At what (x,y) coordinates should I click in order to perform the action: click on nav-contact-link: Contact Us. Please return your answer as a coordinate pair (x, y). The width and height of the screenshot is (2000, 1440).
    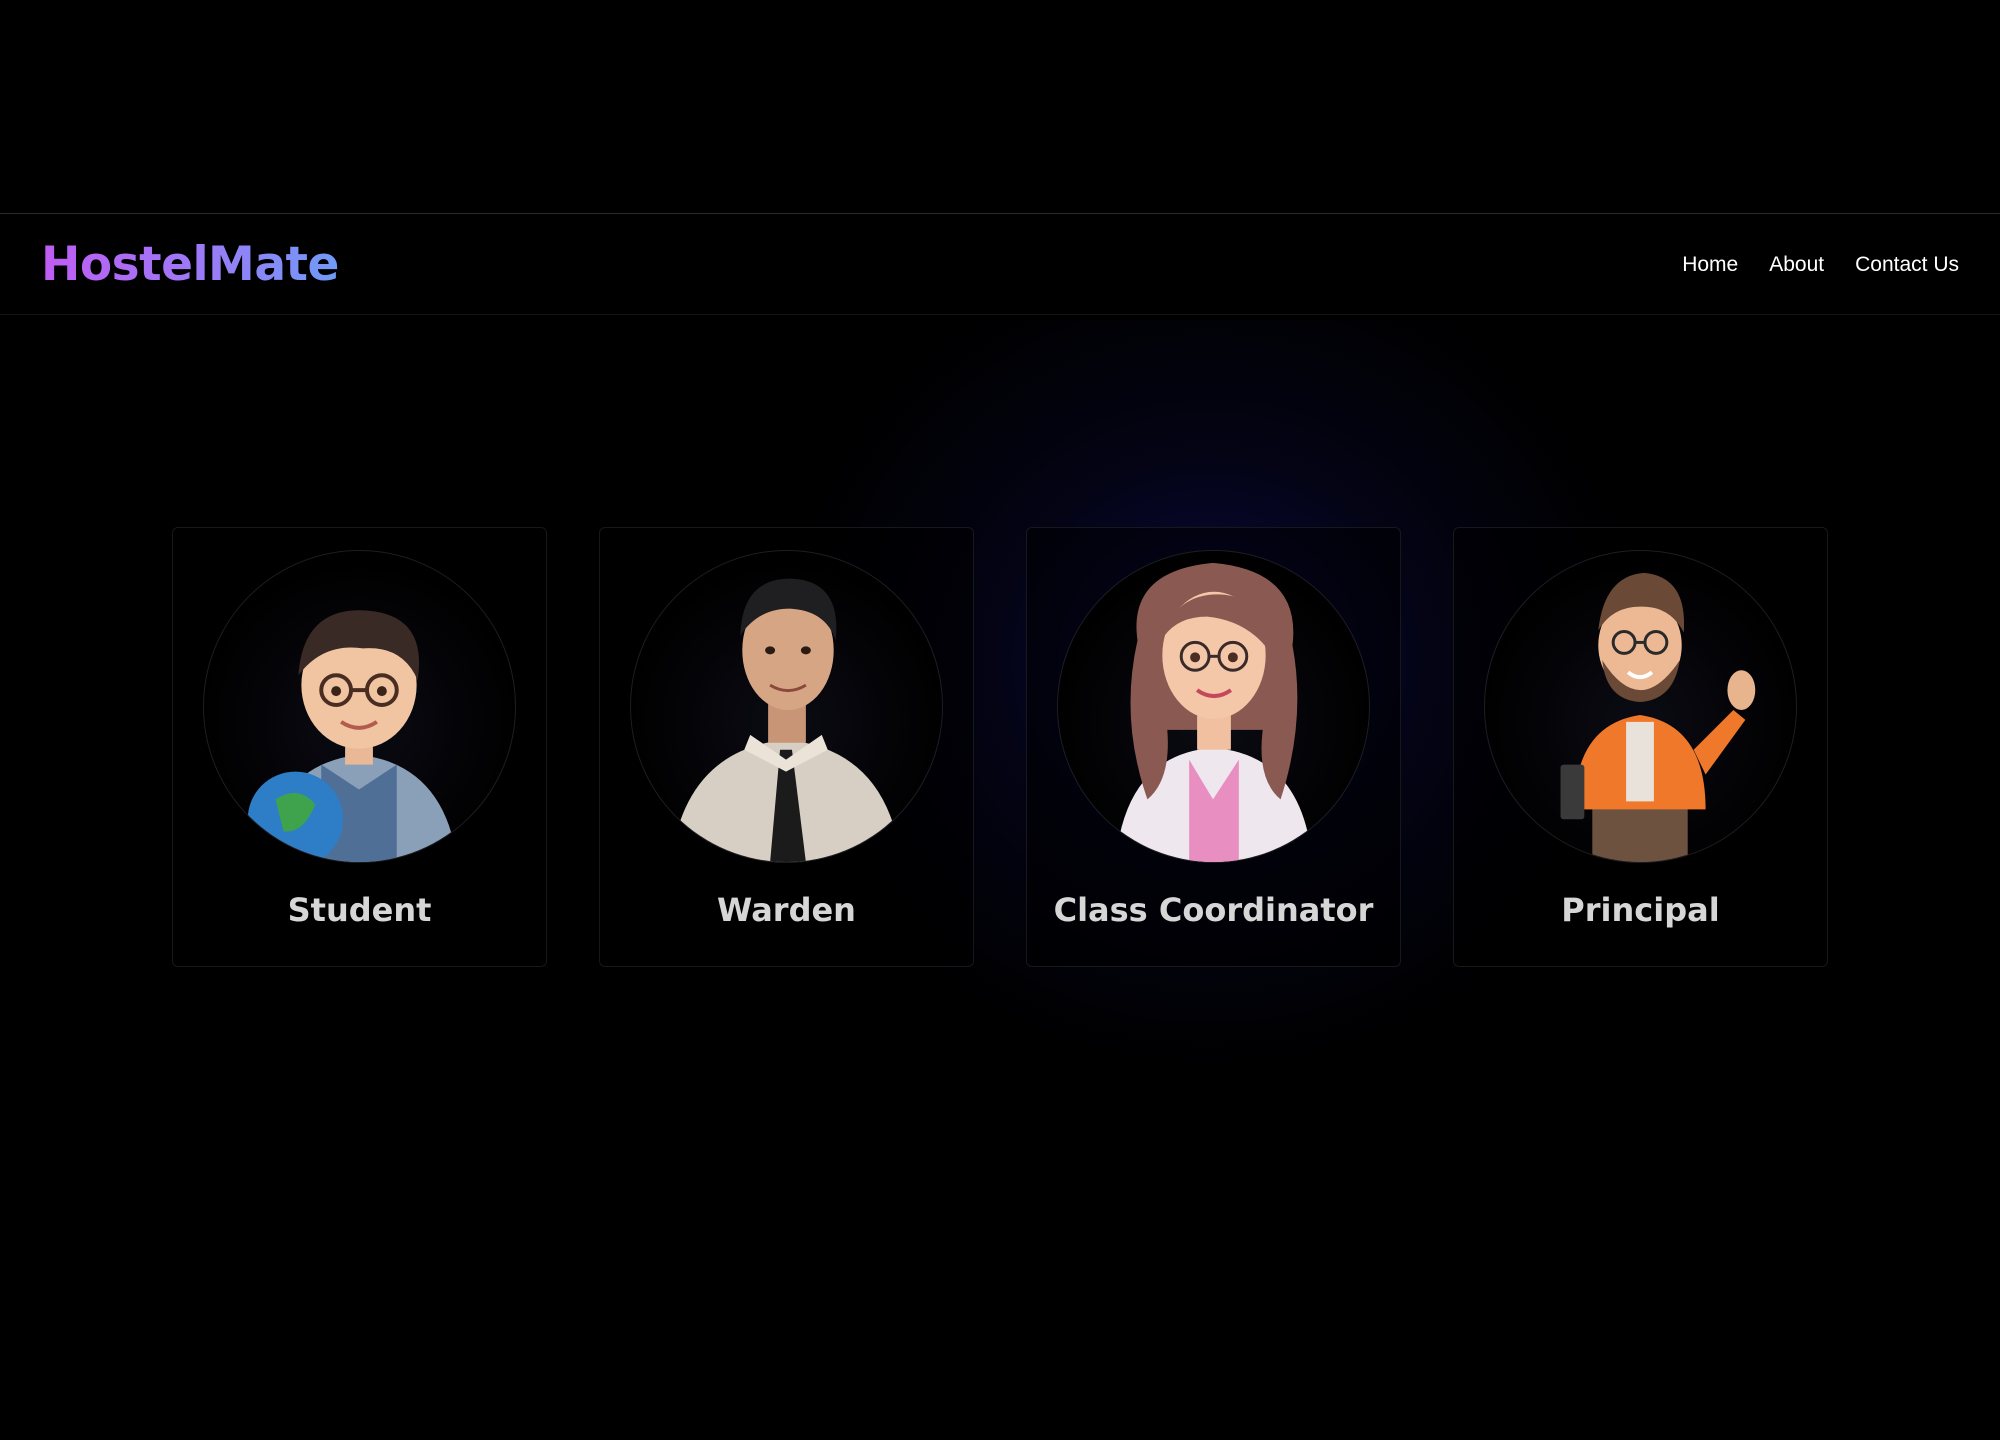
    Looking at the image, I should click on (1907, 265).